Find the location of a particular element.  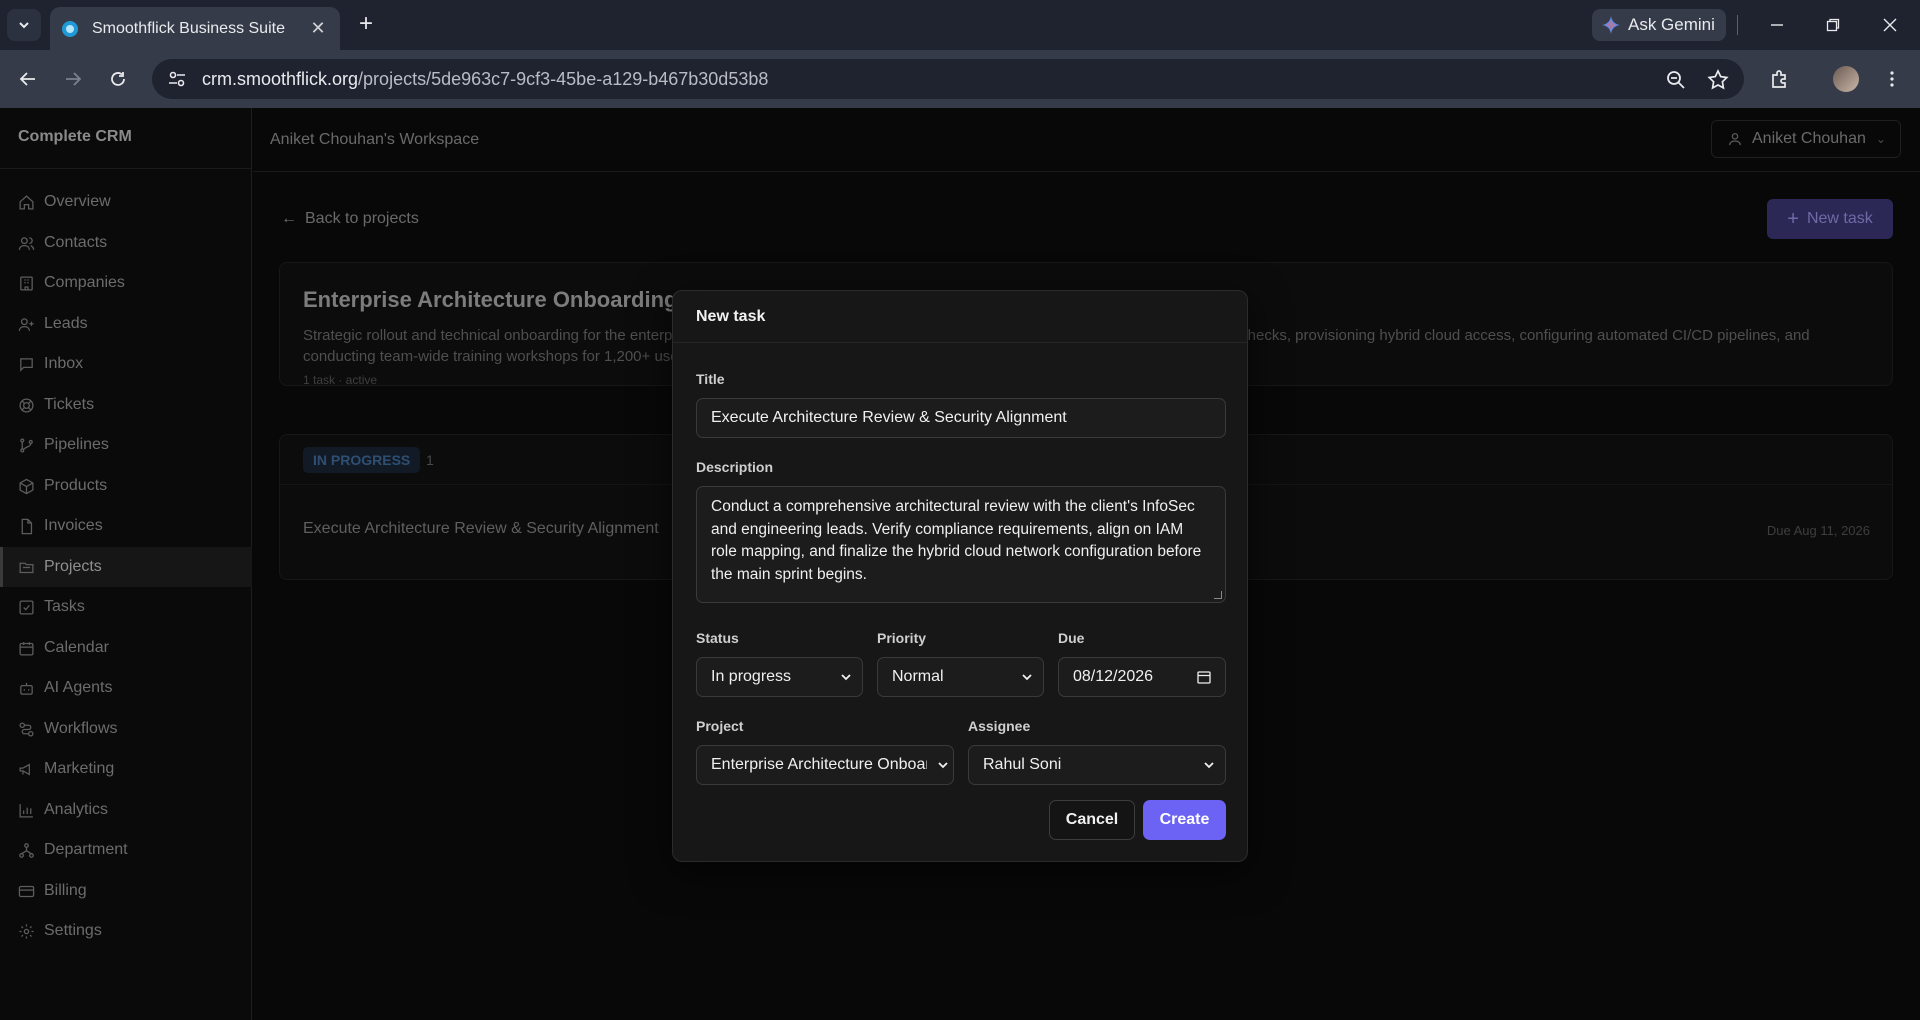

status-badge: IN PROGRESS is located at coordinates (362, 460).